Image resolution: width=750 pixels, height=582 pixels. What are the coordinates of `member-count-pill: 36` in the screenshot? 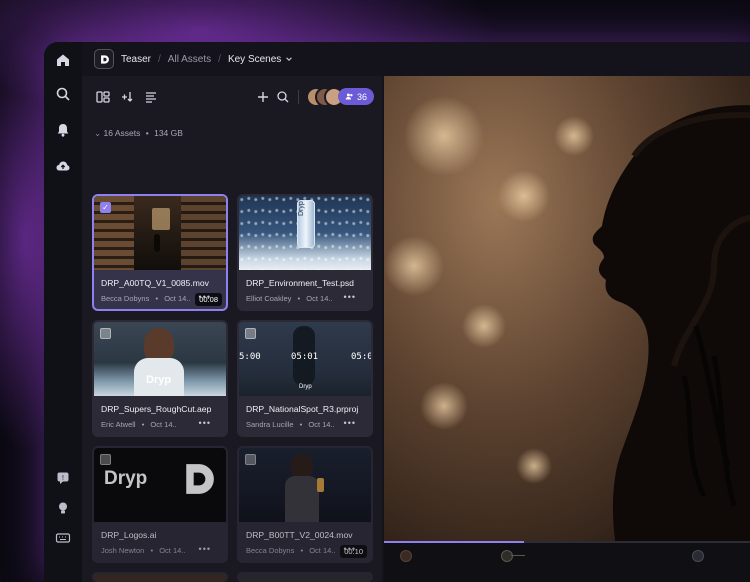 It's located at (356, 96).